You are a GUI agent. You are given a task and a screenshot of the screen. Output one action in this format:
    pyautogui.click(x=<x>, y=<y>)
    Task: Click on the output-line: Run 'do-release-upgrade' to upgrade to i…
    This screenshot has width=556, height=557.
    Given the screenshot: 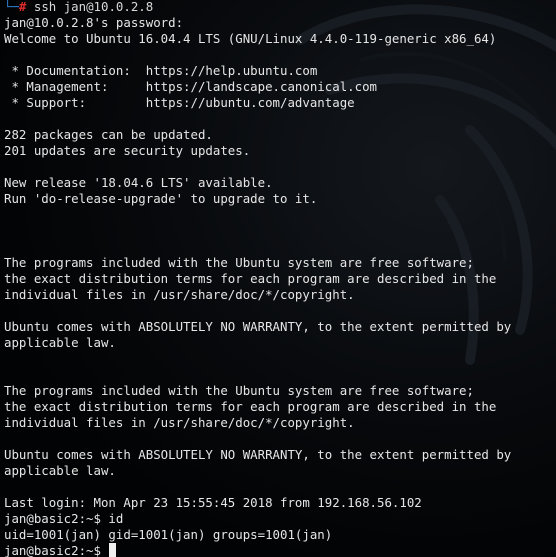 What is the action you would take?
    pyautogui.click(x=161, y=198)
    